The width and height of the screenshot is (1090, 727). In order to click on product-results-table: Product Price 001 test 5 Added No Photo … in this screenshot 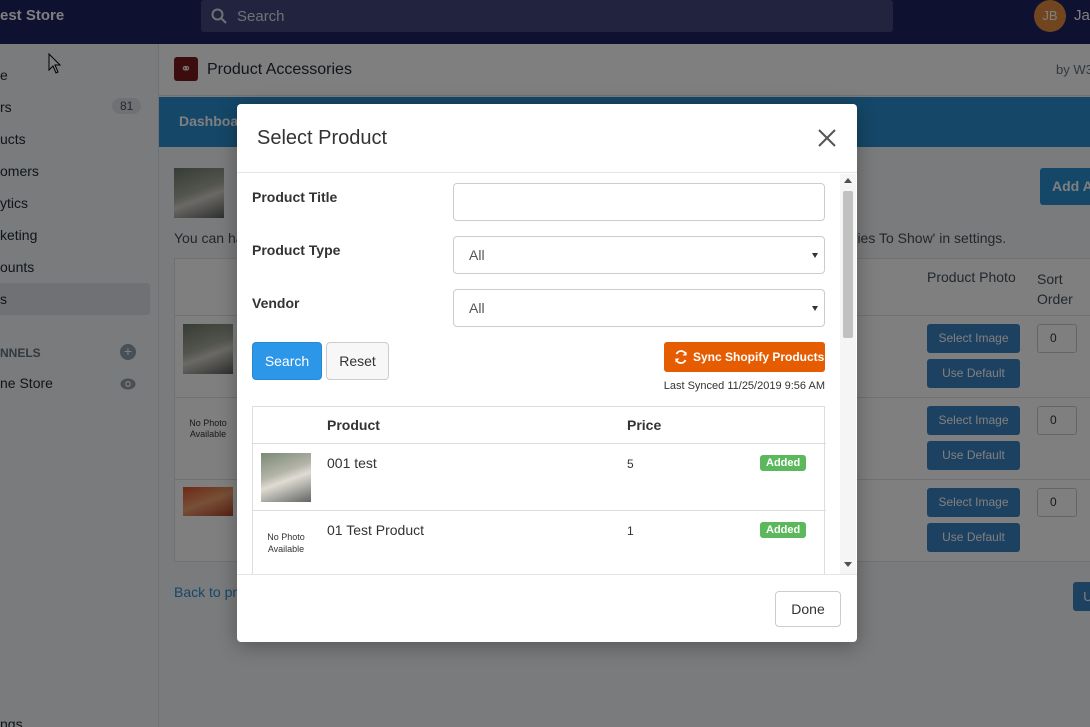, I will do `click(539, 490)`.